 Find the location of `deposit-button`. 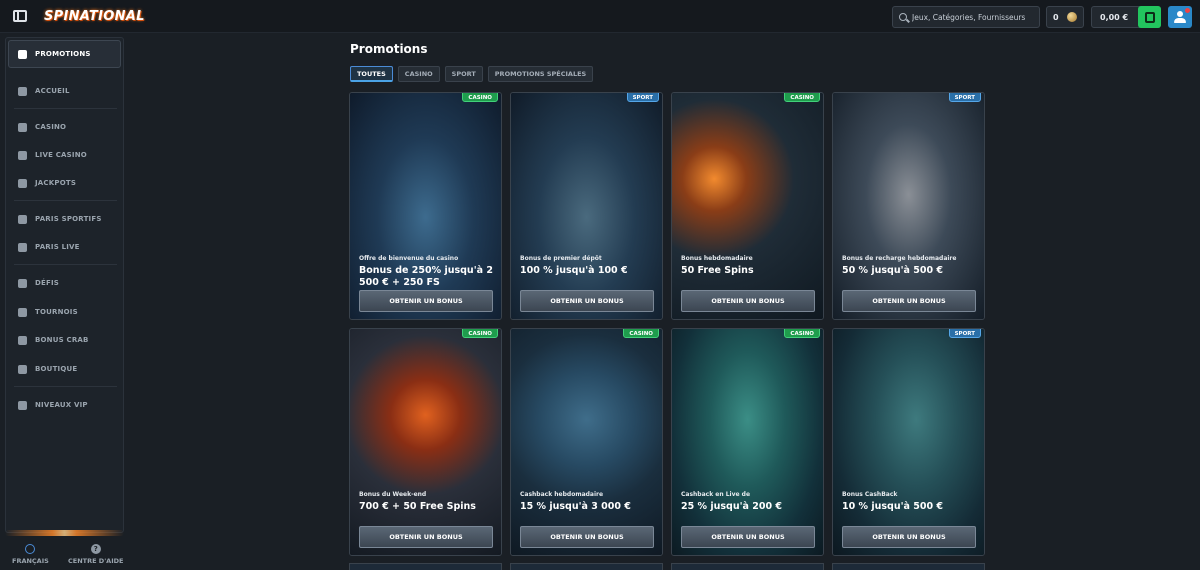

deposit-button is located at coordinates (1149, 17).